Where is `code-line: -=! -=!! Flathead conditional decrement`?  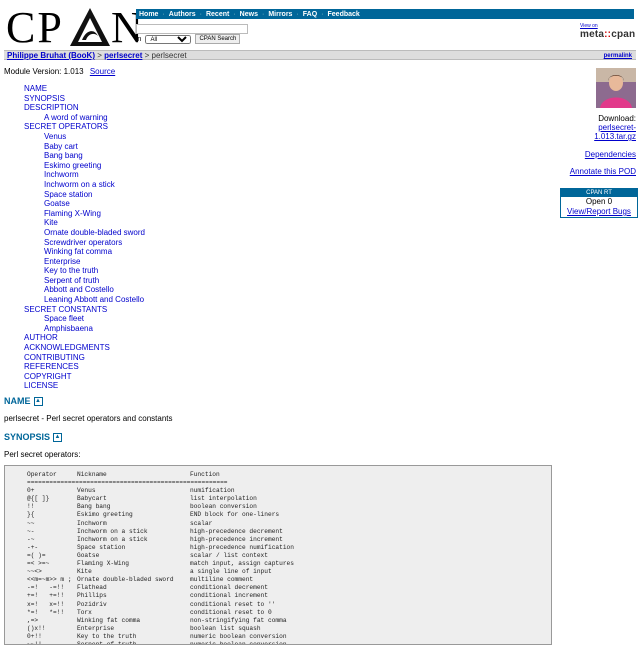
code-line: -=! -=!! Flathead conditional decrement is located at coordinates (289, 588).